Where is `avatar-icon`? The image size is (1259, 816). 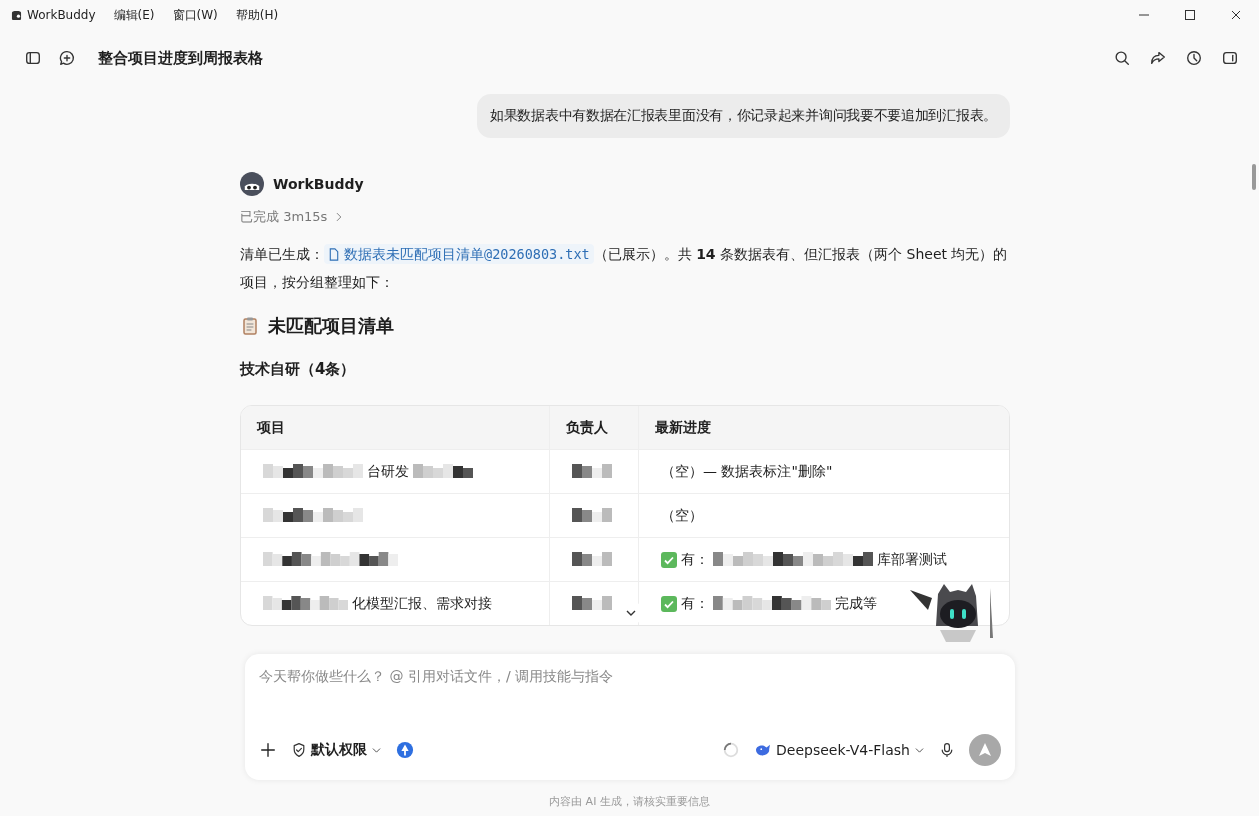
avatar-icon is located at coordinates (252, 184).